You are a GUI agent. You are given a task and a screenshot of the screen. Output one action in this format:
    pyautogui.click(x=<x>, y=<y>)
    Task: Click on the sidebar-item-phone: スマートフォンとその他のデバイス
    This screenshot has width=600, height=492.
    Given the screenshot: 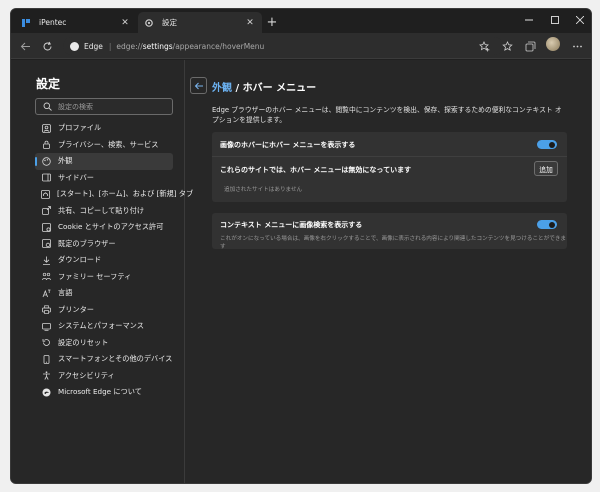 What is the action you would take?
    pyautogui.click(x=104, y=359)
    